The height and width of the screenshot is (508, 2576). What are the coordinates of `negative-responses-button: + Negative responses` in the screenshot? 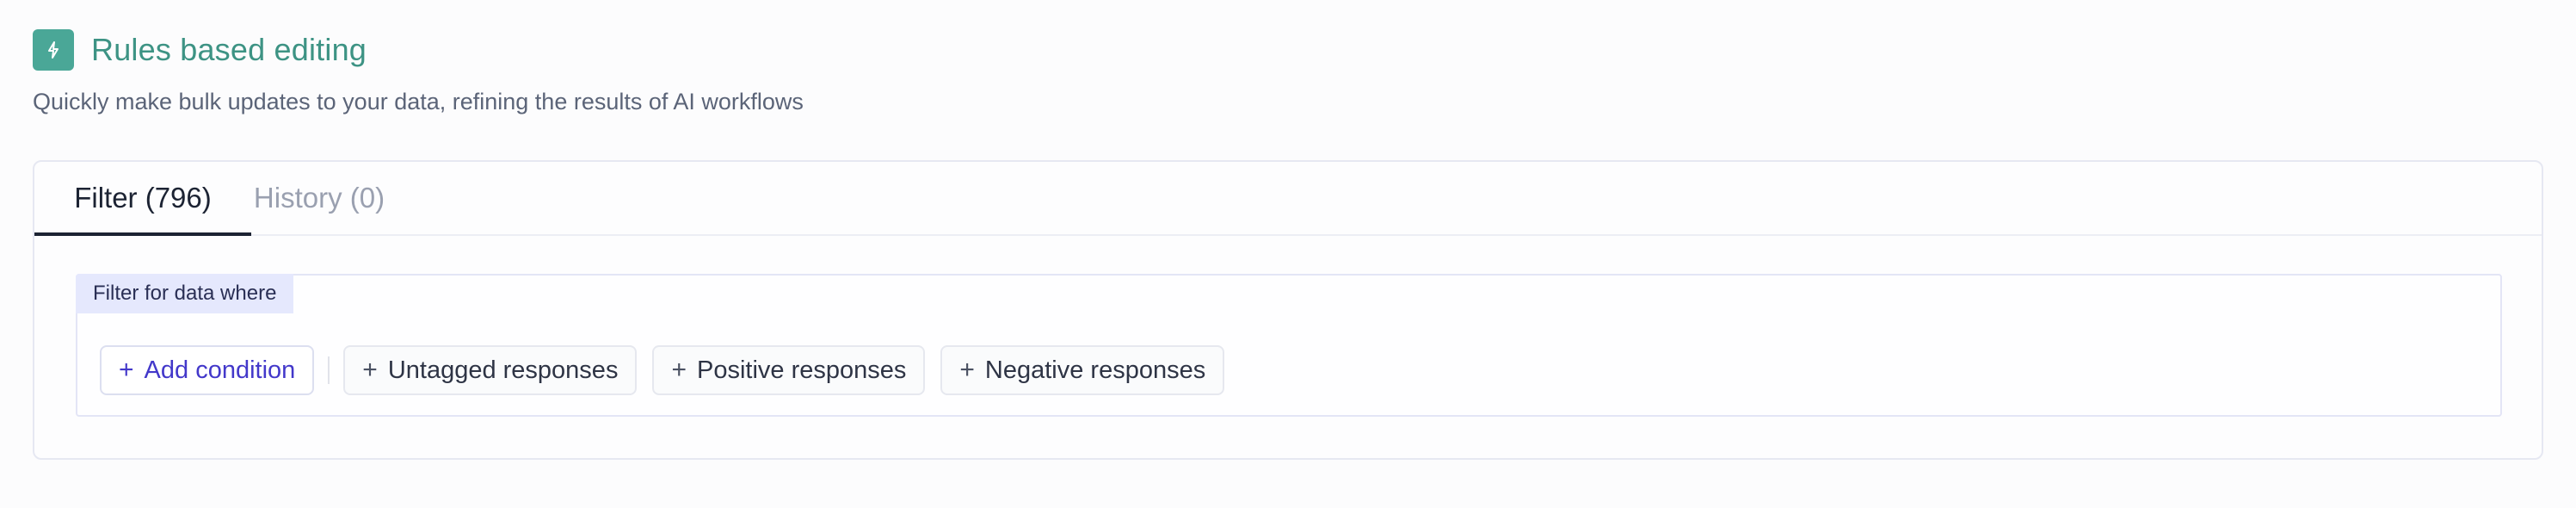 It's located at (1082, 370).